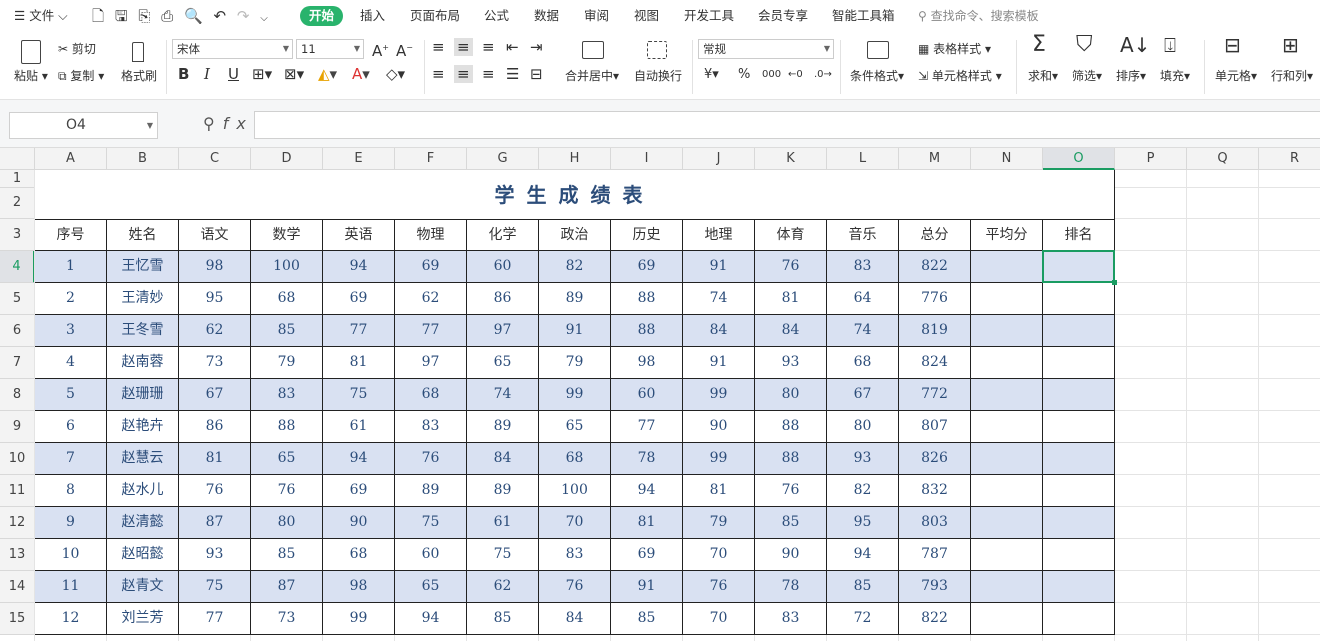  What do you see at coordinates (143, 235) in the screenshot?
I see `column-label: 姓名` at bounding box center [143, 235].